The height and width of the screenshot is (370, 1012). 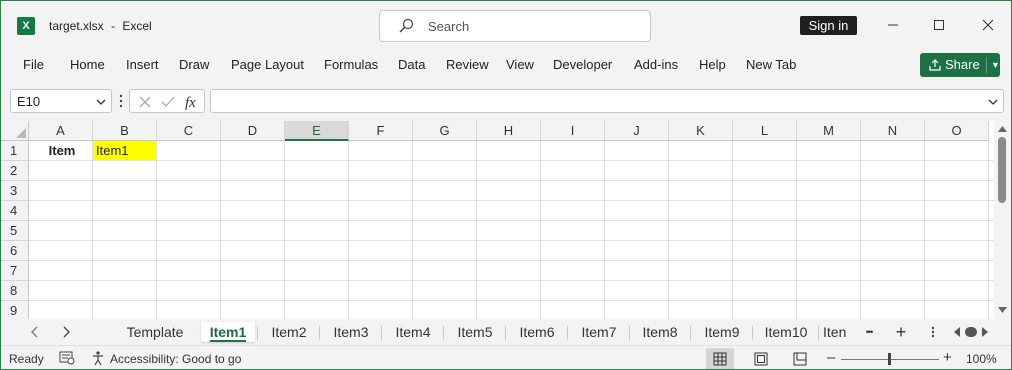 What do you see at coordinates (15, 151) in the screenshot?
I see `row-header-1: 1` at bounding box center [15, 151].